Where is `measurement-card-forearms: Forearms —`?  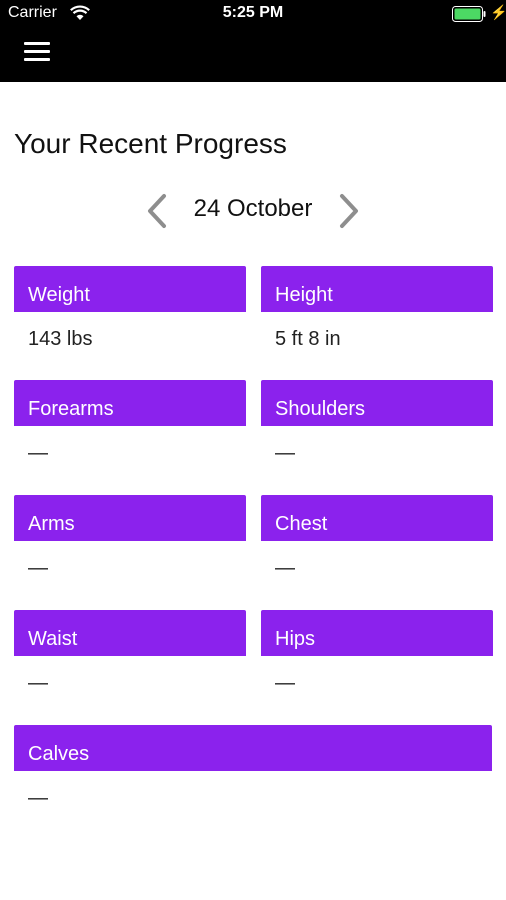
measurement-card-forearms: Forearms — is located at coordinates (130, 422).